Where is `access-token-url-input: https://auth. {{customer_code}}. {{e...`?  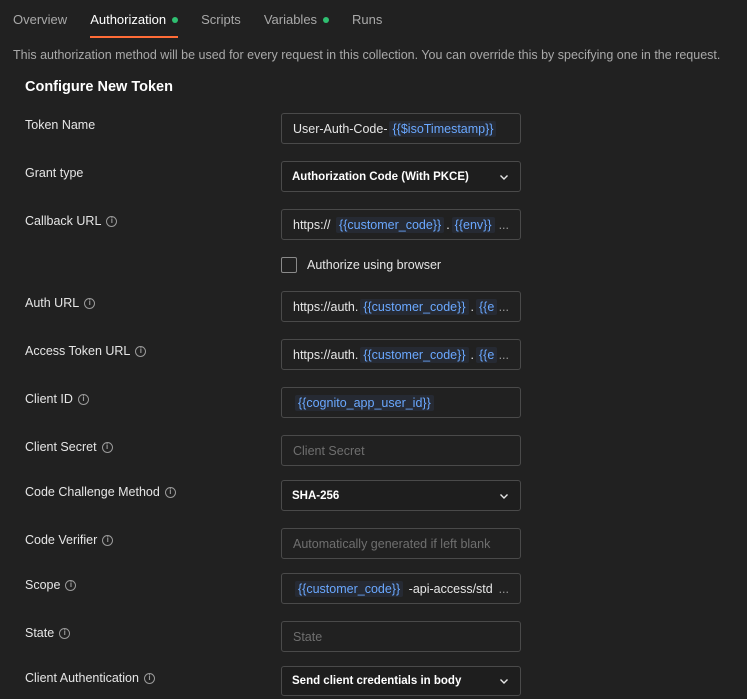
access-token-url-input: https://auth. {{customer_code}}. {{e... is located at coordinates (401, 354).